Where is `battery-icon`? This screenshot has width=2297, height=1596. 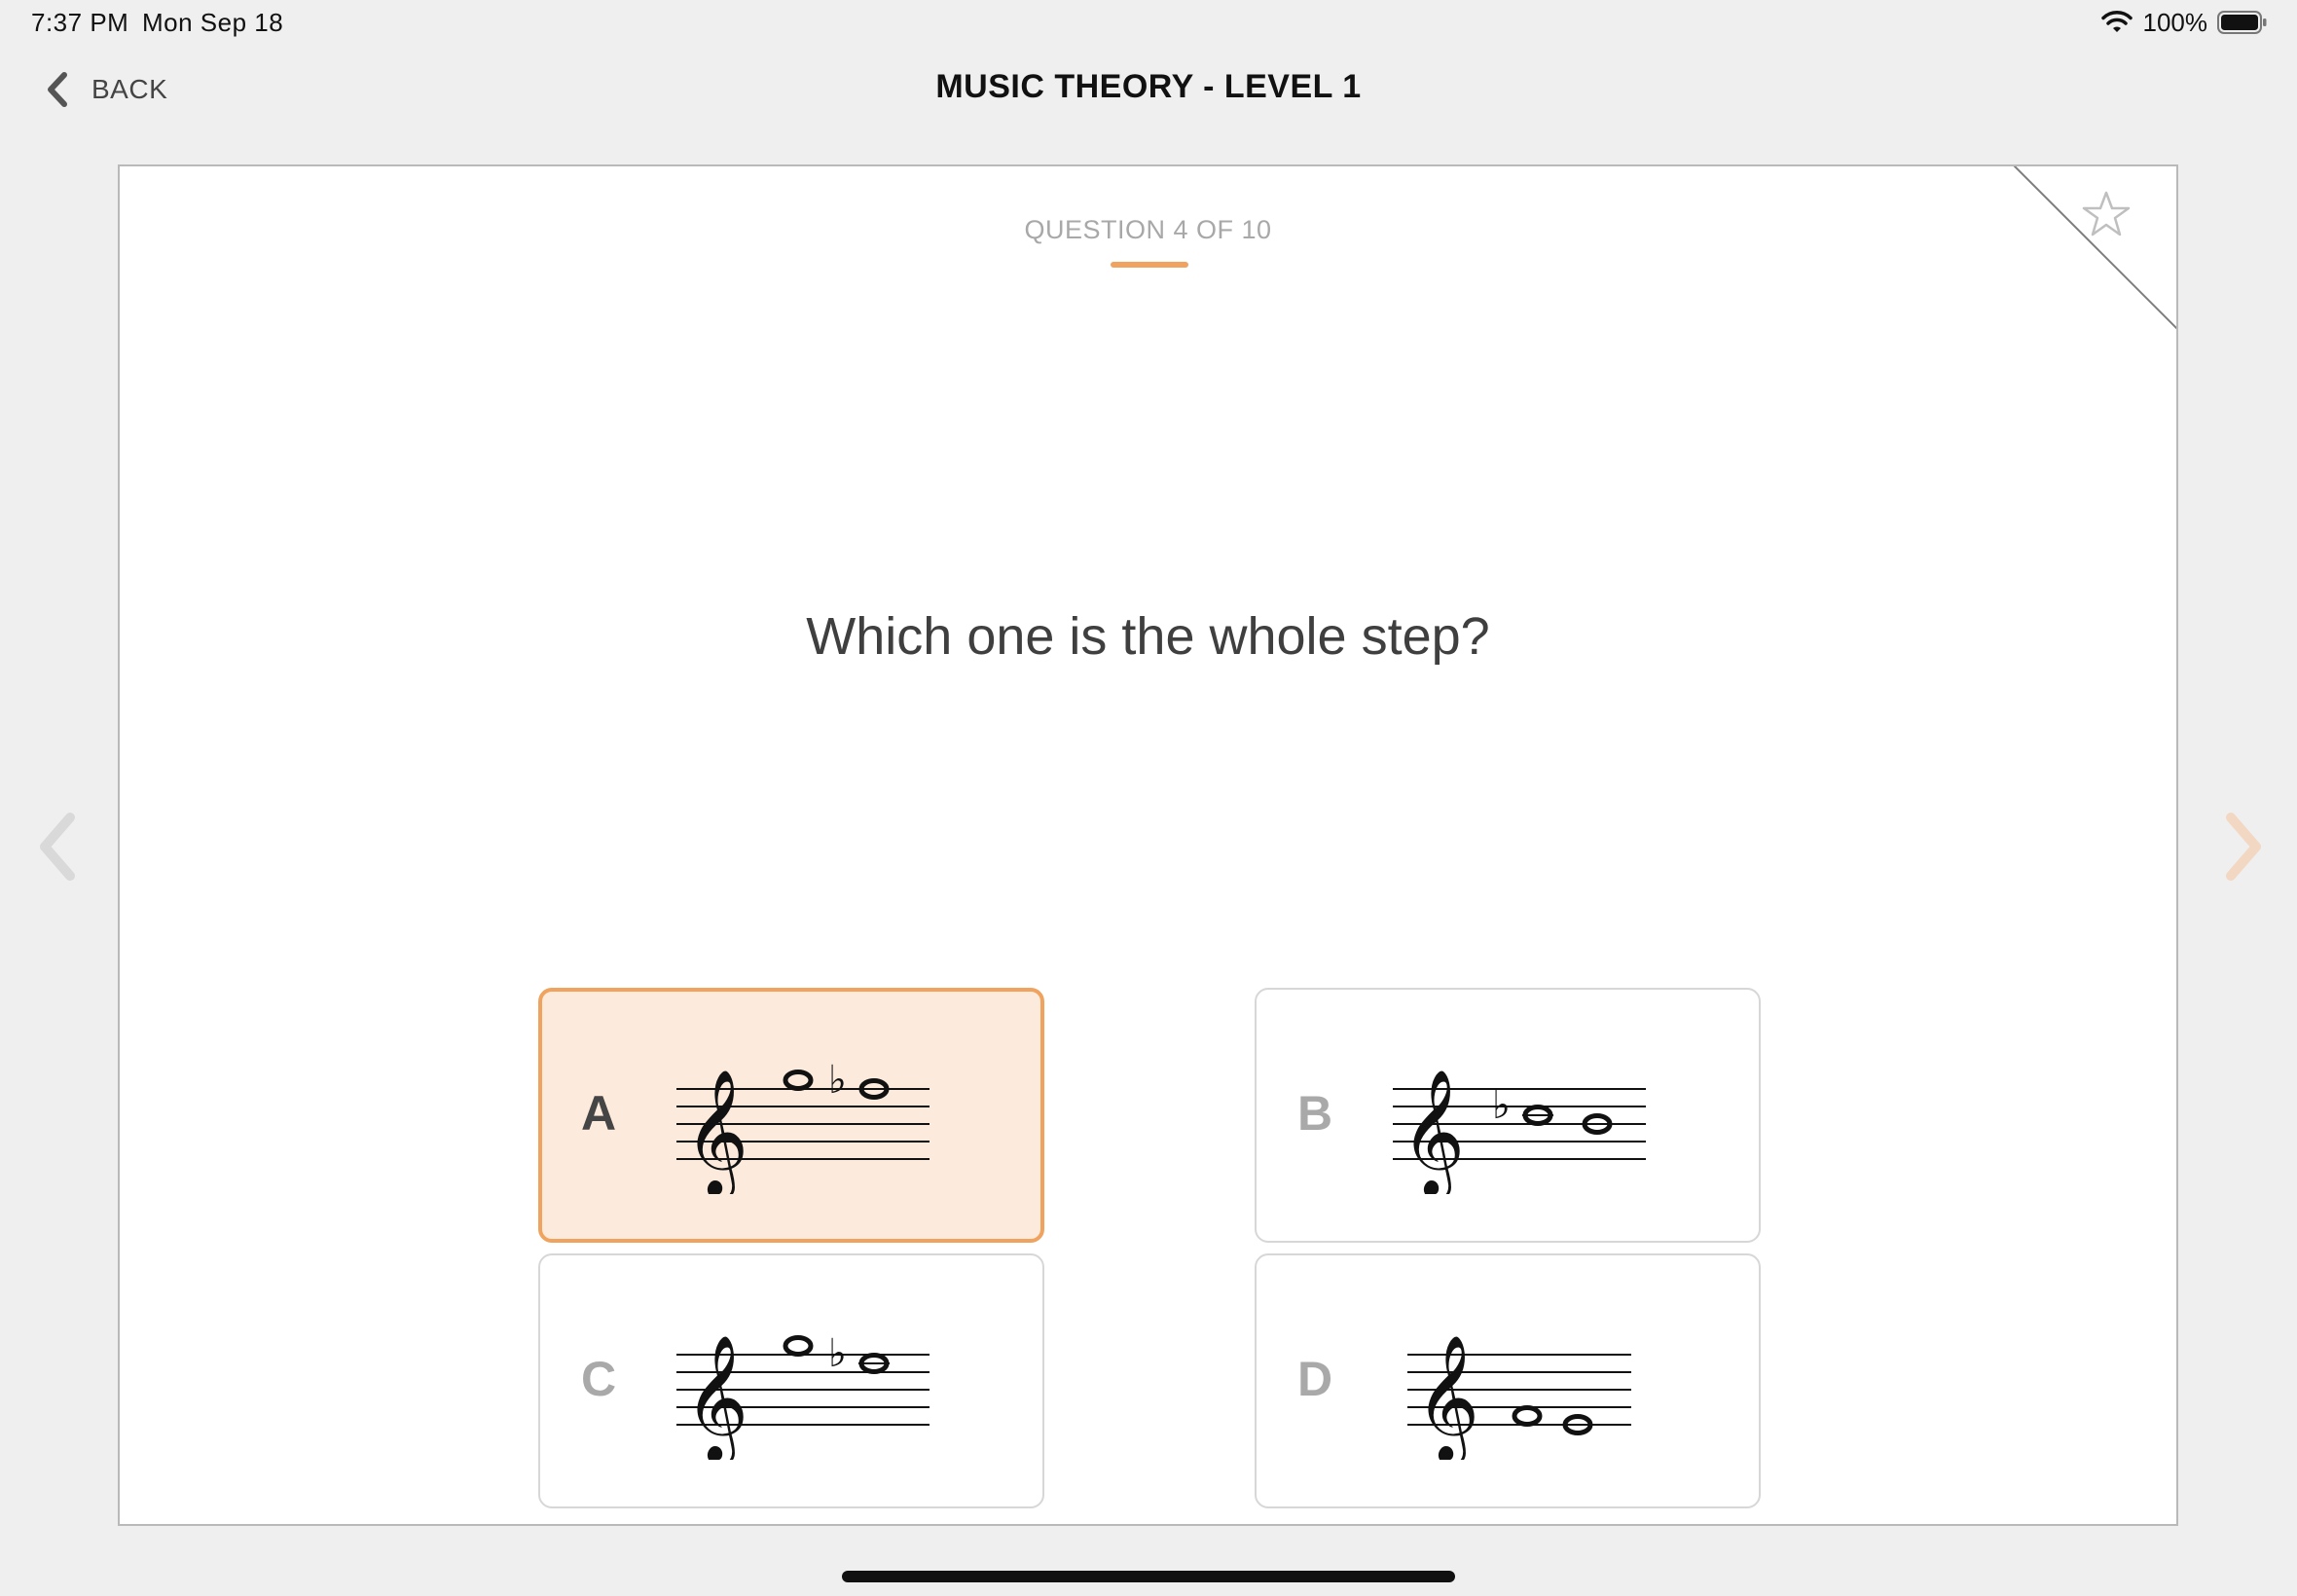
battery-icon is located at coordinates (2242, 22).